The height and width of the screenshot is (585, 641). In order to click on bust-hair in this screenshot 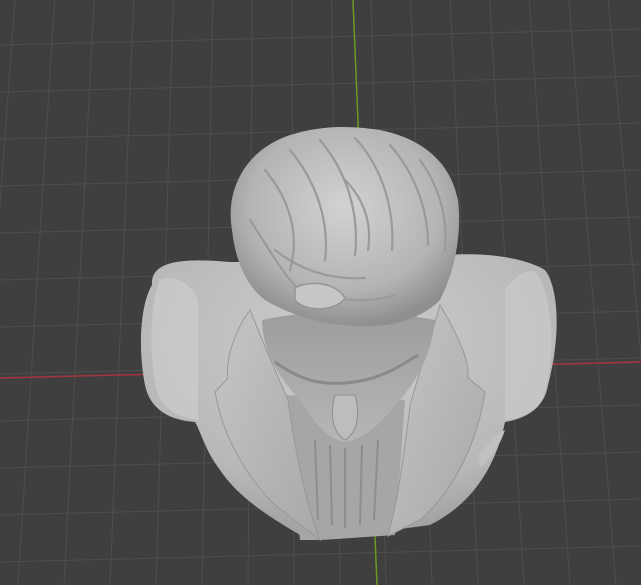, I will do `click(345, 227)`.